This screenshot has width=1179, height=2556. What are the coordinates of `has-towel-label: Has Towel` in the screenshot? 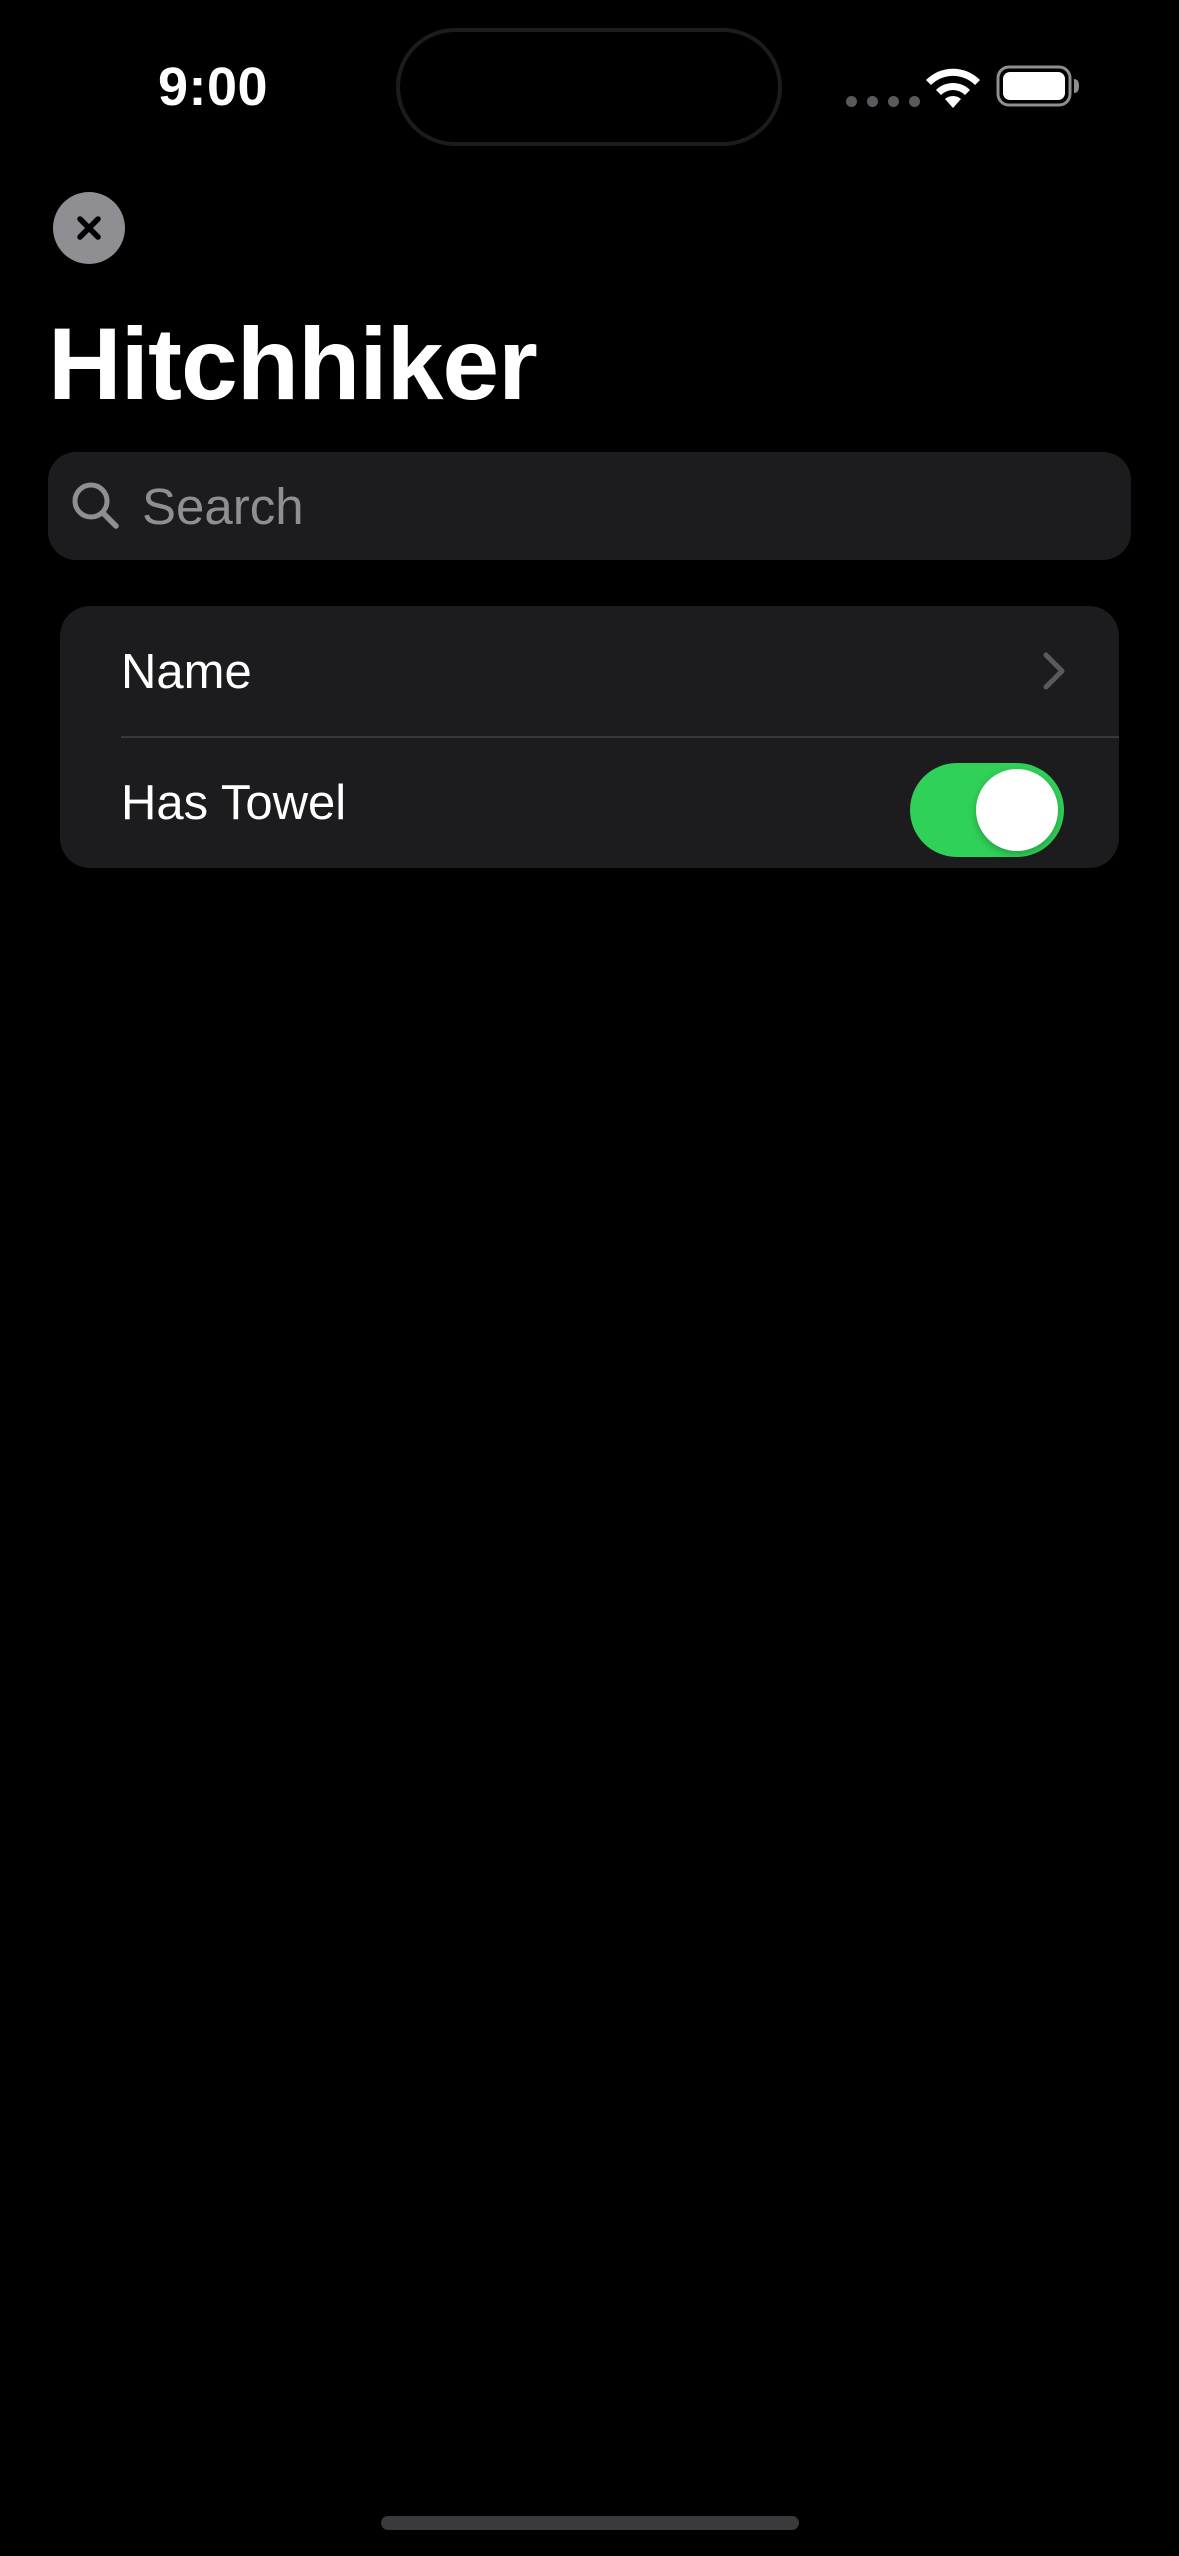 It's located at (234, 802).